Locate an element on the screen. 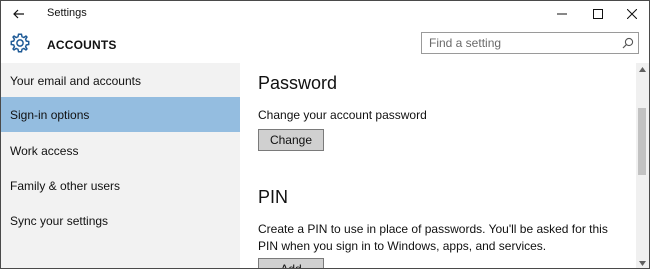  scroll-up-button is located at coordinates (642, 69).